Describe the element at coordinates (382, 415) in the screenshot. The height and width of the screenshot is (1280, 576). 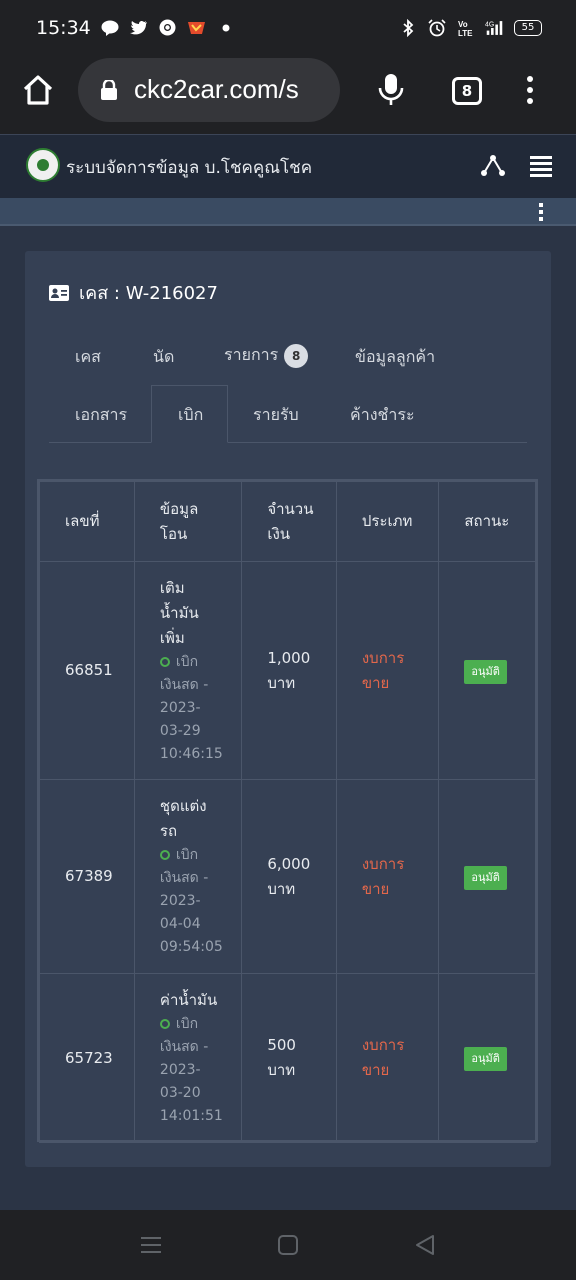
I see `tab-outstanding: ค้างชำระ` at that location.